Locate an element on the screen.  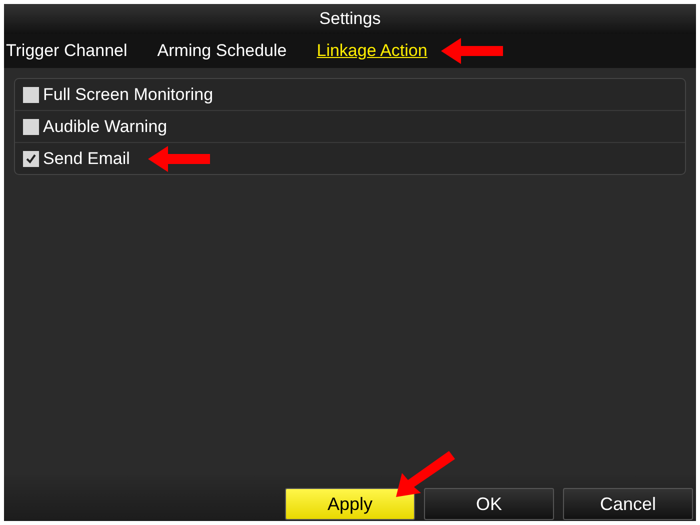
tab: Trigger Channel is located at coordinates (67, 51).